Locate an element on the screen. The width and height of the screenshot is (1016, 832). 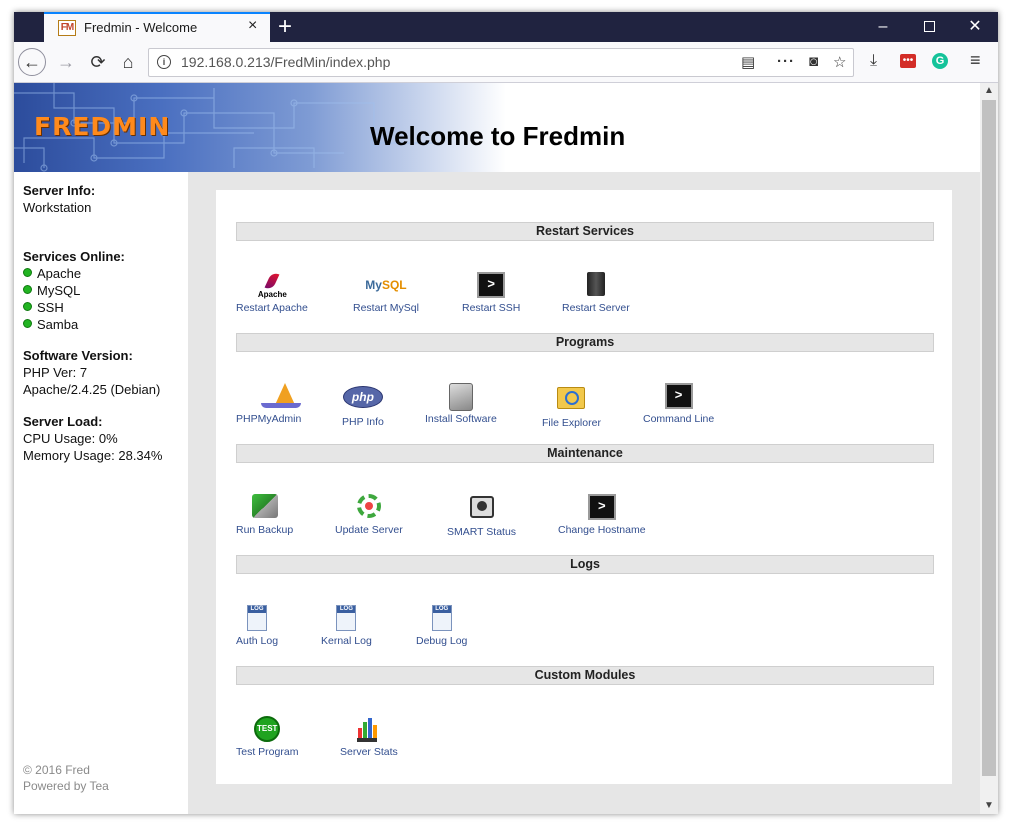
phpmyadmin-link: PHPMyAdmin is located at coordinates (268, 404).